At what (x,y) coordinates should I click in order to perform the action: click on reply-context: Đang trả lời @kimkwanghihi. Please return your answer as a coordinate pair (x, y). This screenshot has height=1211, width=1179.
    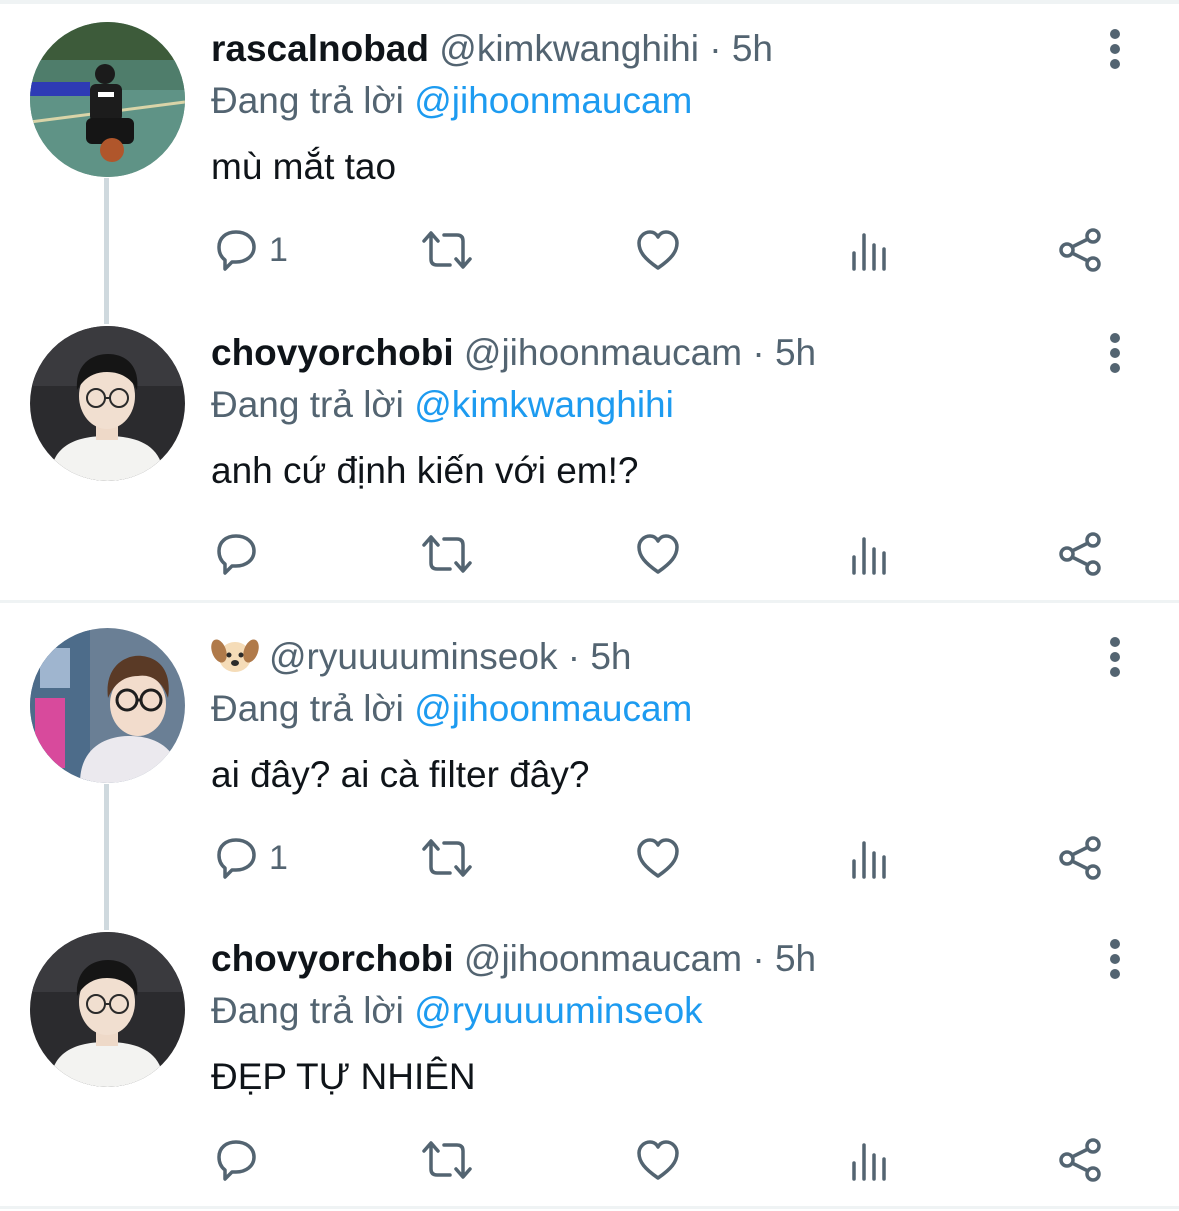
    Looking at the image, I should click on (442, 405).